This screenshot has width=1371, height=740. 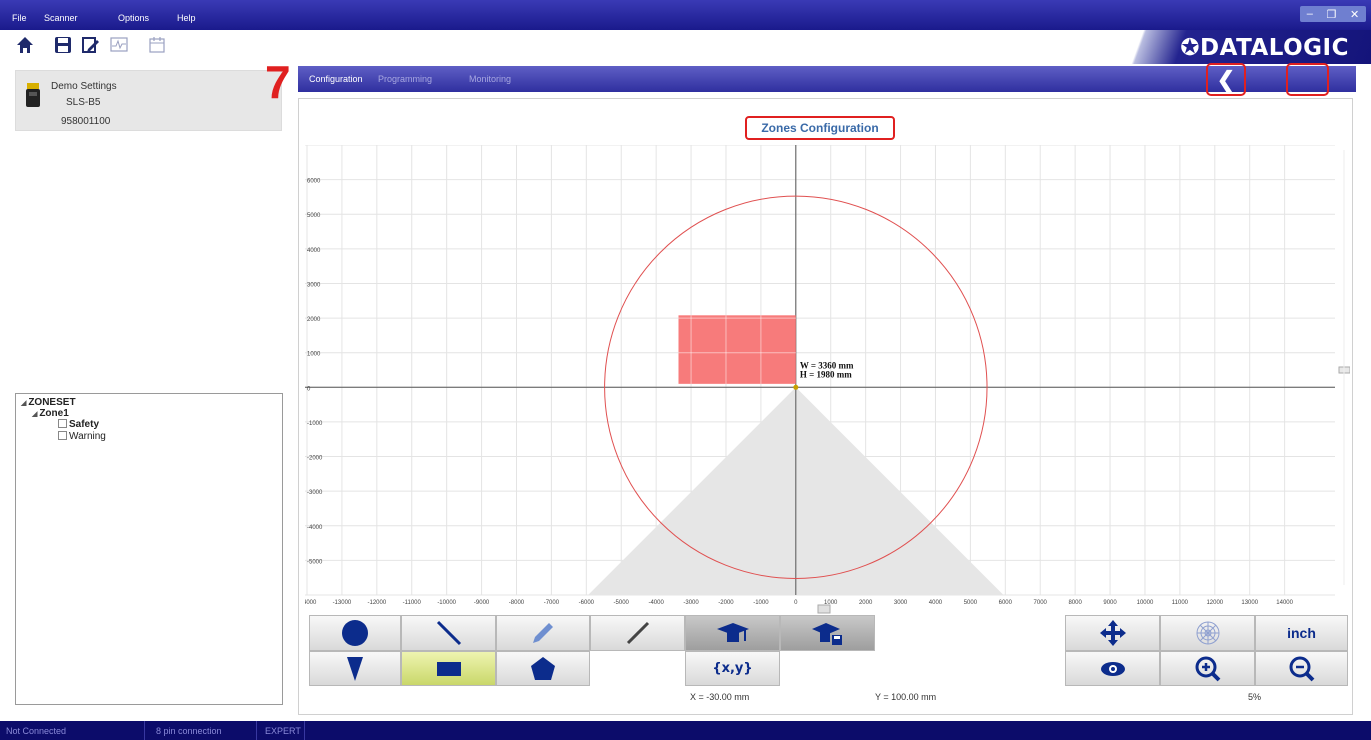 I want to click on segment-tool-button, so click(x=637, y=633).